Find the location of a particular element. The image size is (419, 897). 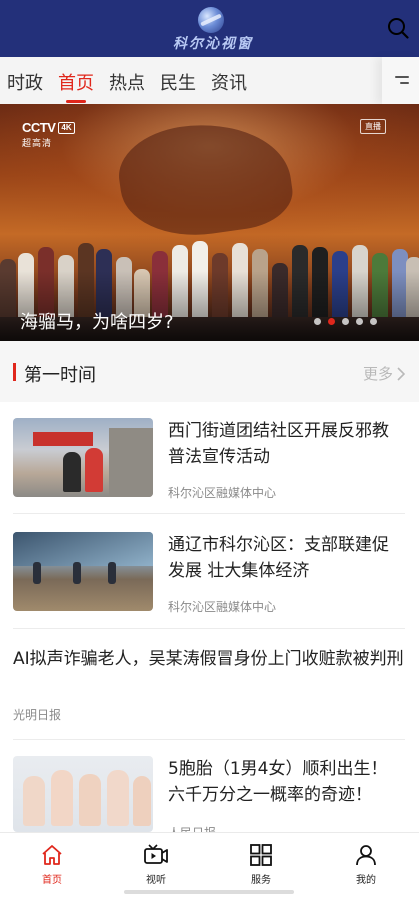

tab-minsheng: 民生 is located at coordinates (178, 82).